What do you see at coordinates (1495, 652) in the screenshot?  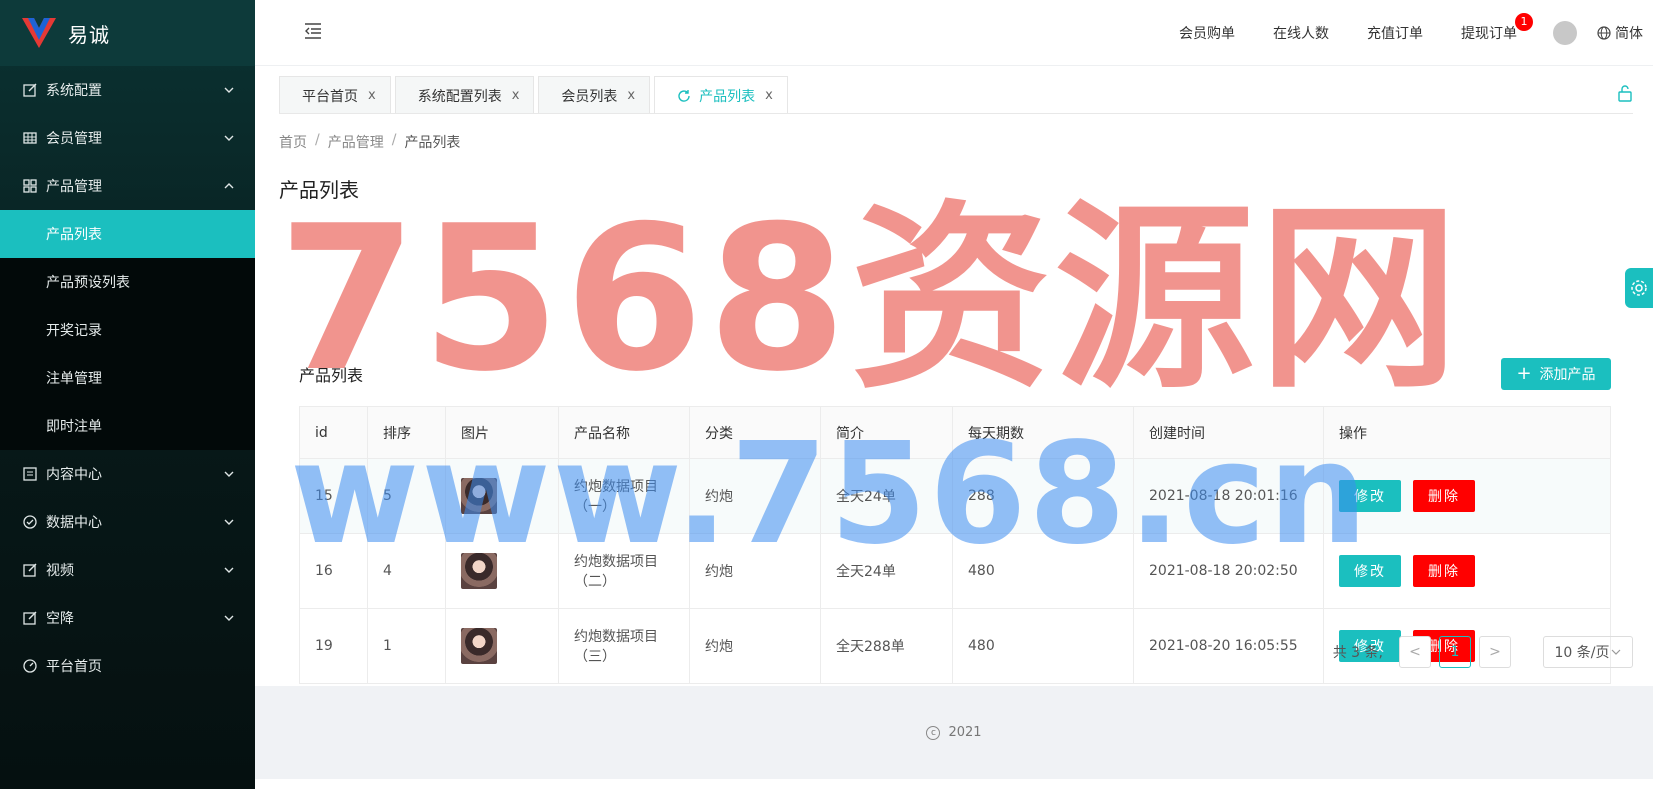 I see `next-page-button: >` at bounding box center [1495, 652].